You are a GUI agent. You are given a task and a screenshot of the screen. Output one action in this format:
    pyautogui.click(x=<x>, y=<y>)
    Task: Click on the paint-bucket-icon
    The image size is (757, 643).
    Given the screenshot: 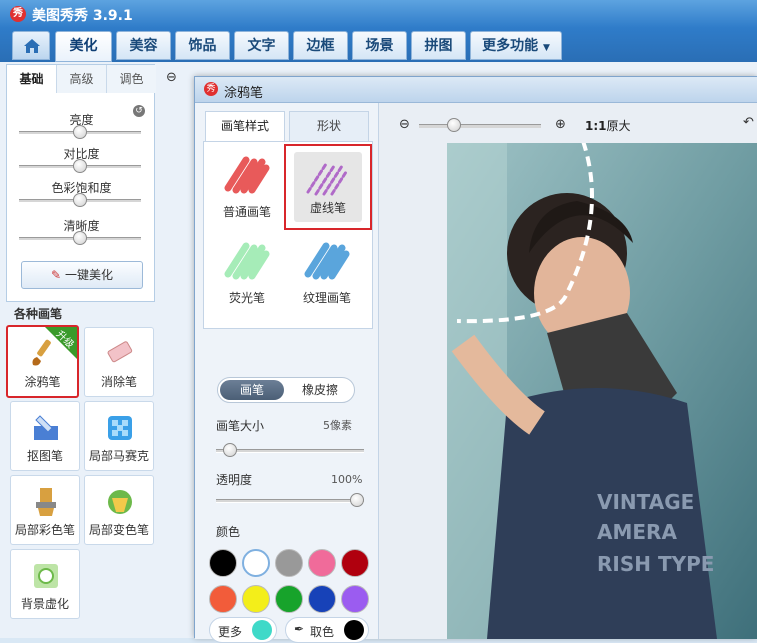 What is the action you would take?
    pyautogui.click(x=120, y=502)
    